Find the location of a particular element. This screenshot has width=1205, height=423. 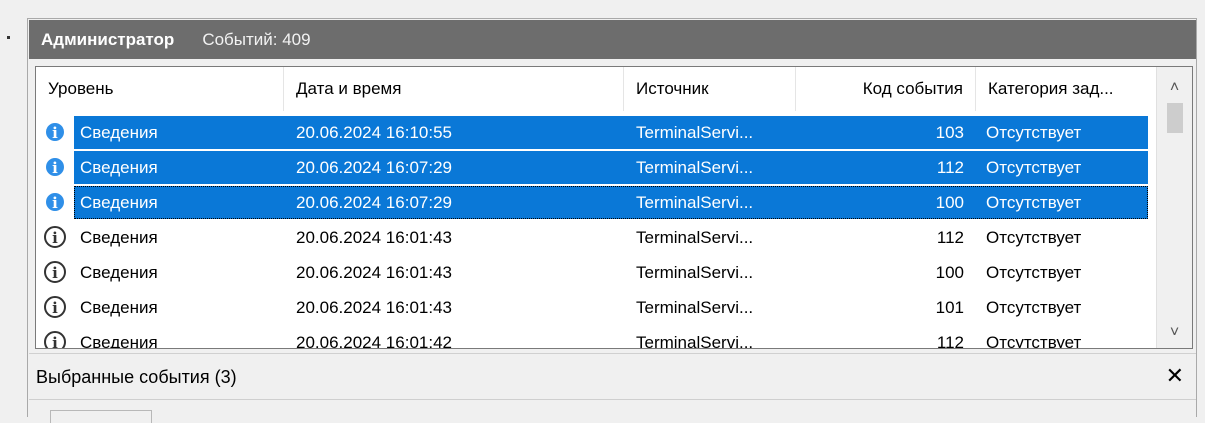

log-header-bar: Администратор Событий: 409 is located at coordinates (612, 39).